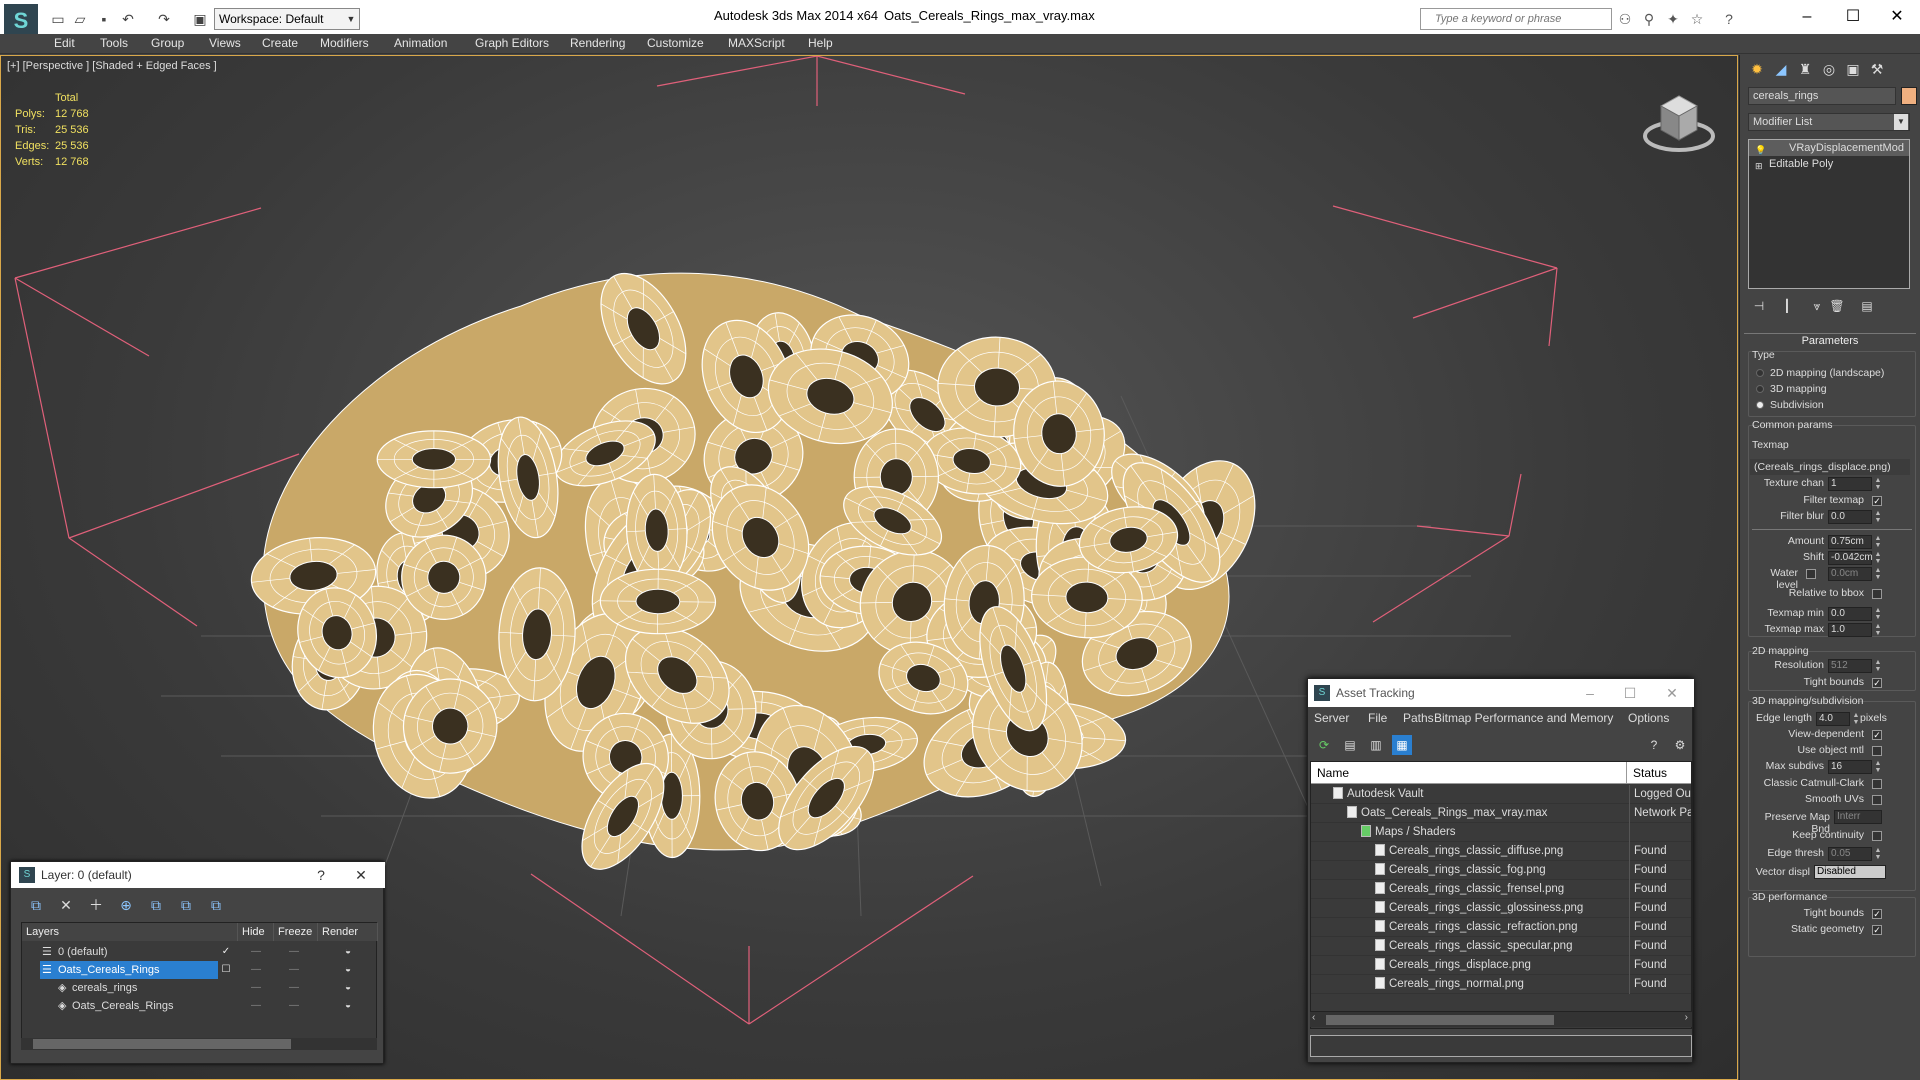 This screenshot has width=1920, height=1080. I want to click on parameters-rollout-header: Parameters, so click(1830, 340).